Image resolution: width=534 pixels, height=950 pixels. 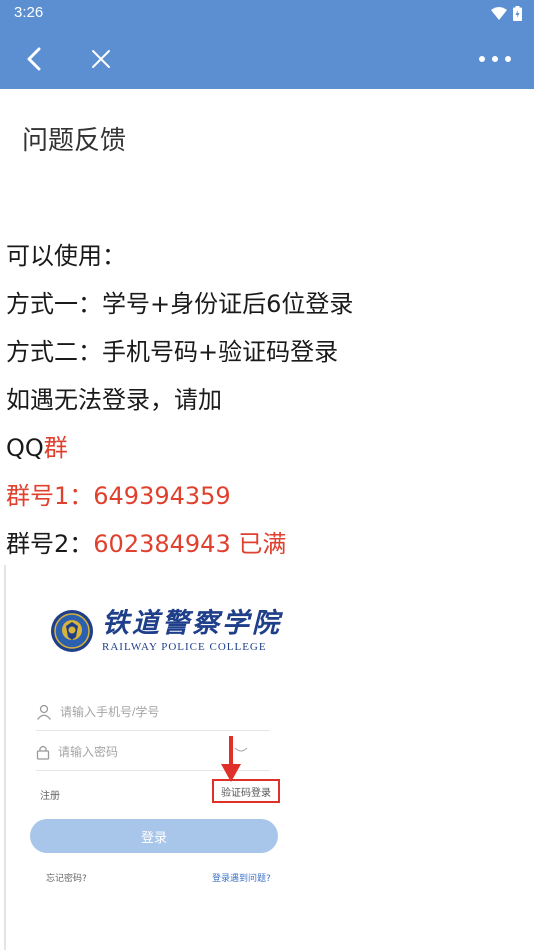 I want to click on status-bar: 3:26, so click(x=267, y=14).